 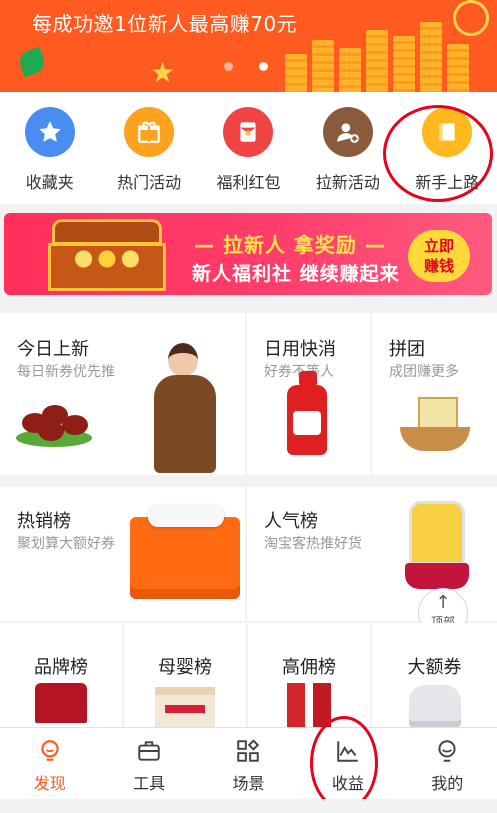 What do you see at coordinates (32, 62) in the screenshot?
I see `leaf-decoration` at bounding box center [32, 62].